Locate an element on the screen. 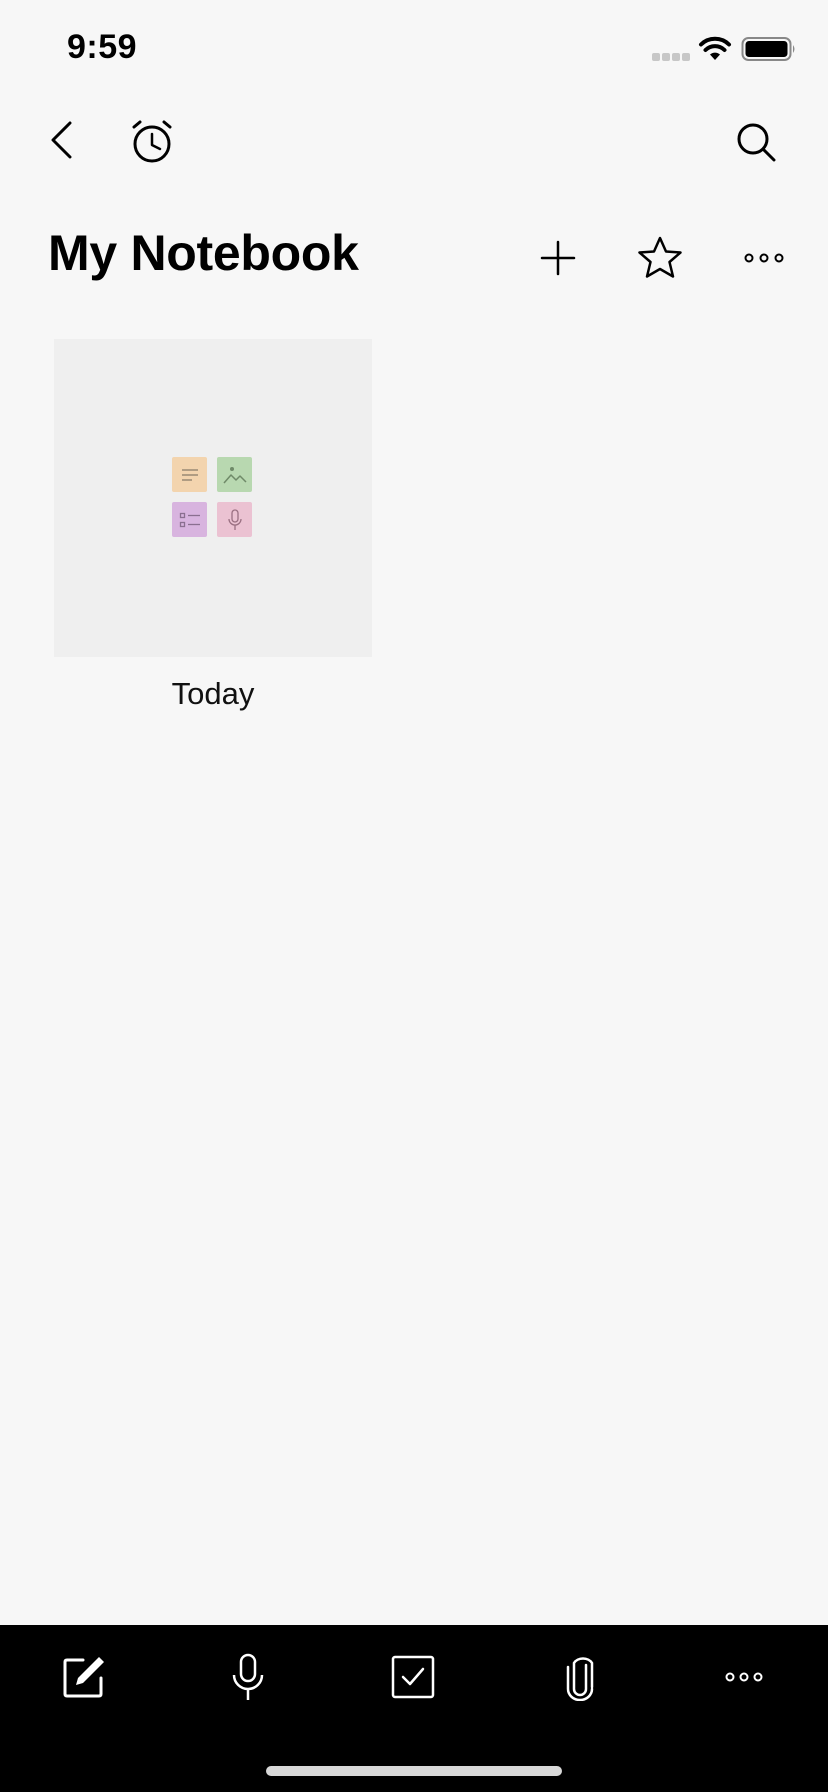 The width and height of the screenshot is (828, 1792). note-type-text-tile is located at coordinates (189, 474).